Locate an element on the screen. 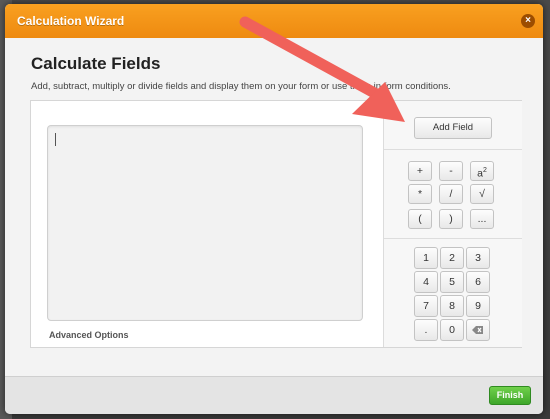  key-3: 3 is located at coordinates (478, 258).